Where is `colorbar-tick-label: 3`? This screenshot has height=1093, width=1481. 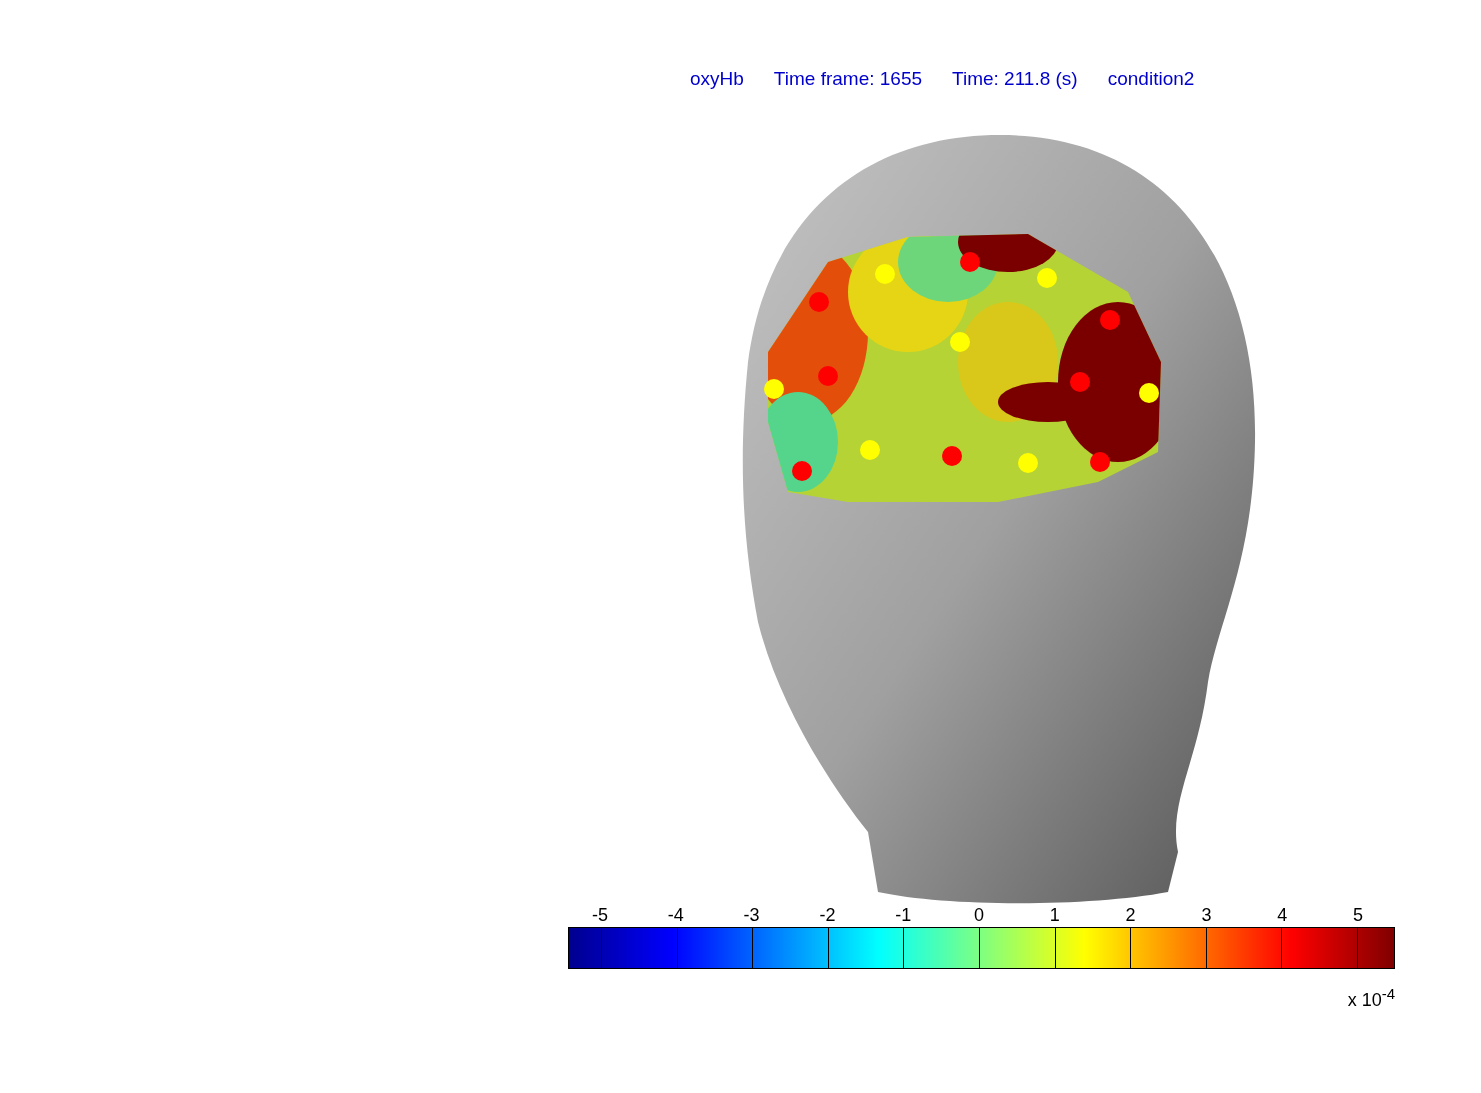 colorbar-tick-label: 3 is located at coordinates (1206, 915).